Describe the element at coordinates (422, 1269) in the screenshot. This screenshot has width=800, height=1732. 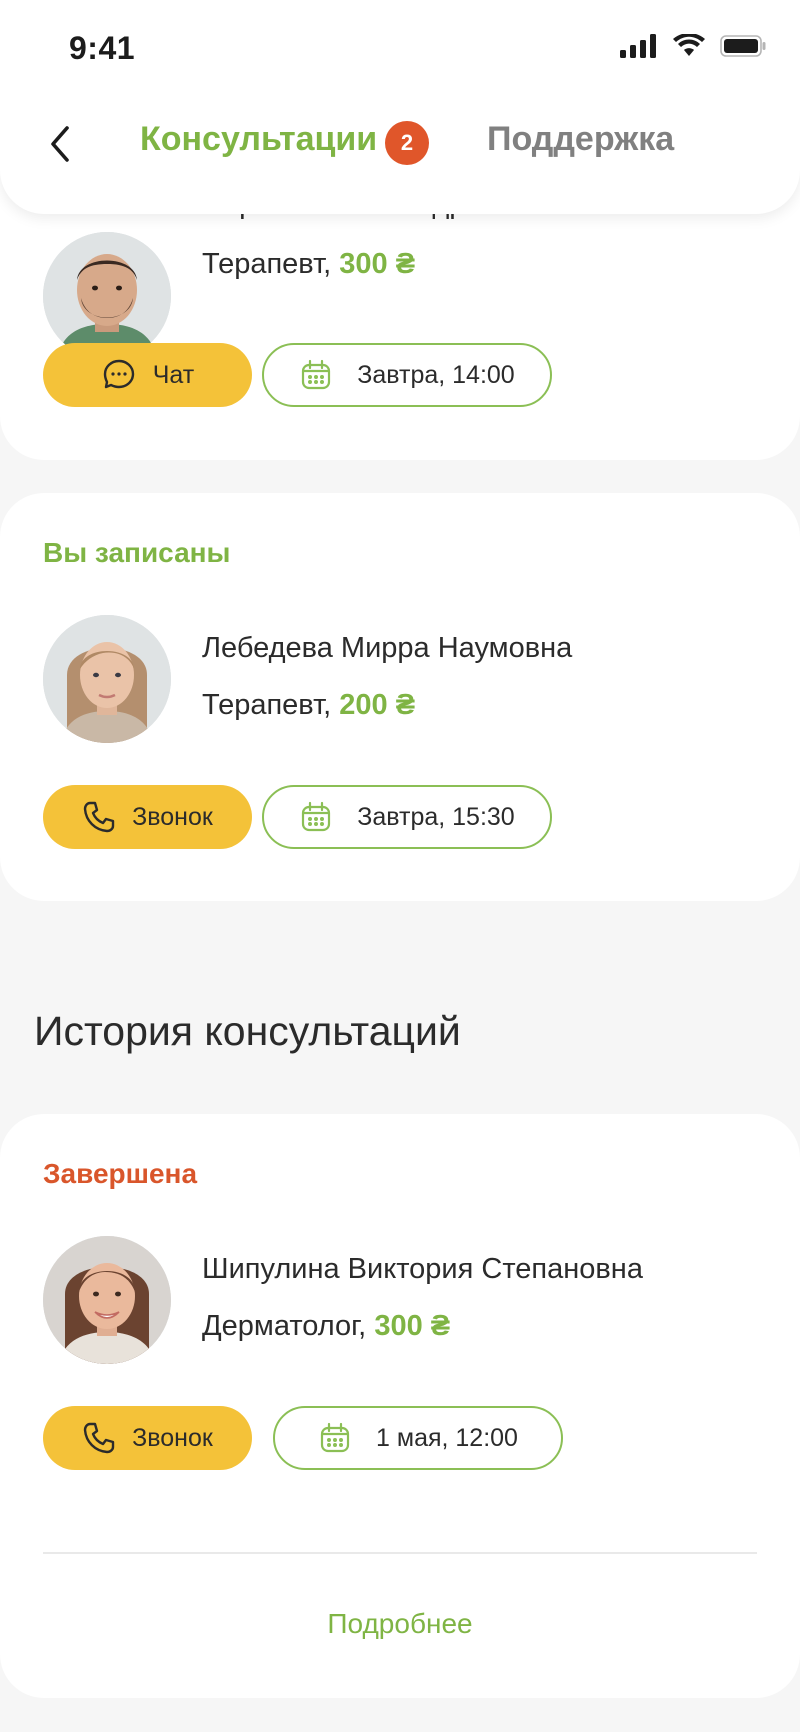
I see `doctor-name: Шипулина Виктория Степановна` at that location.